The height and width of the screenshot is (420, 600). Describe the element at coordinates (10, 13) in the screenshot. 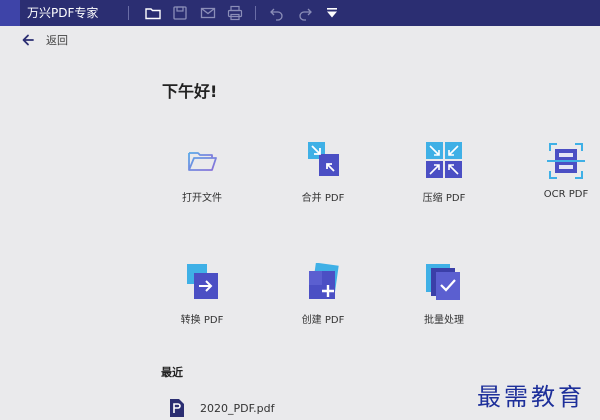

I see `app-logo` at that location.